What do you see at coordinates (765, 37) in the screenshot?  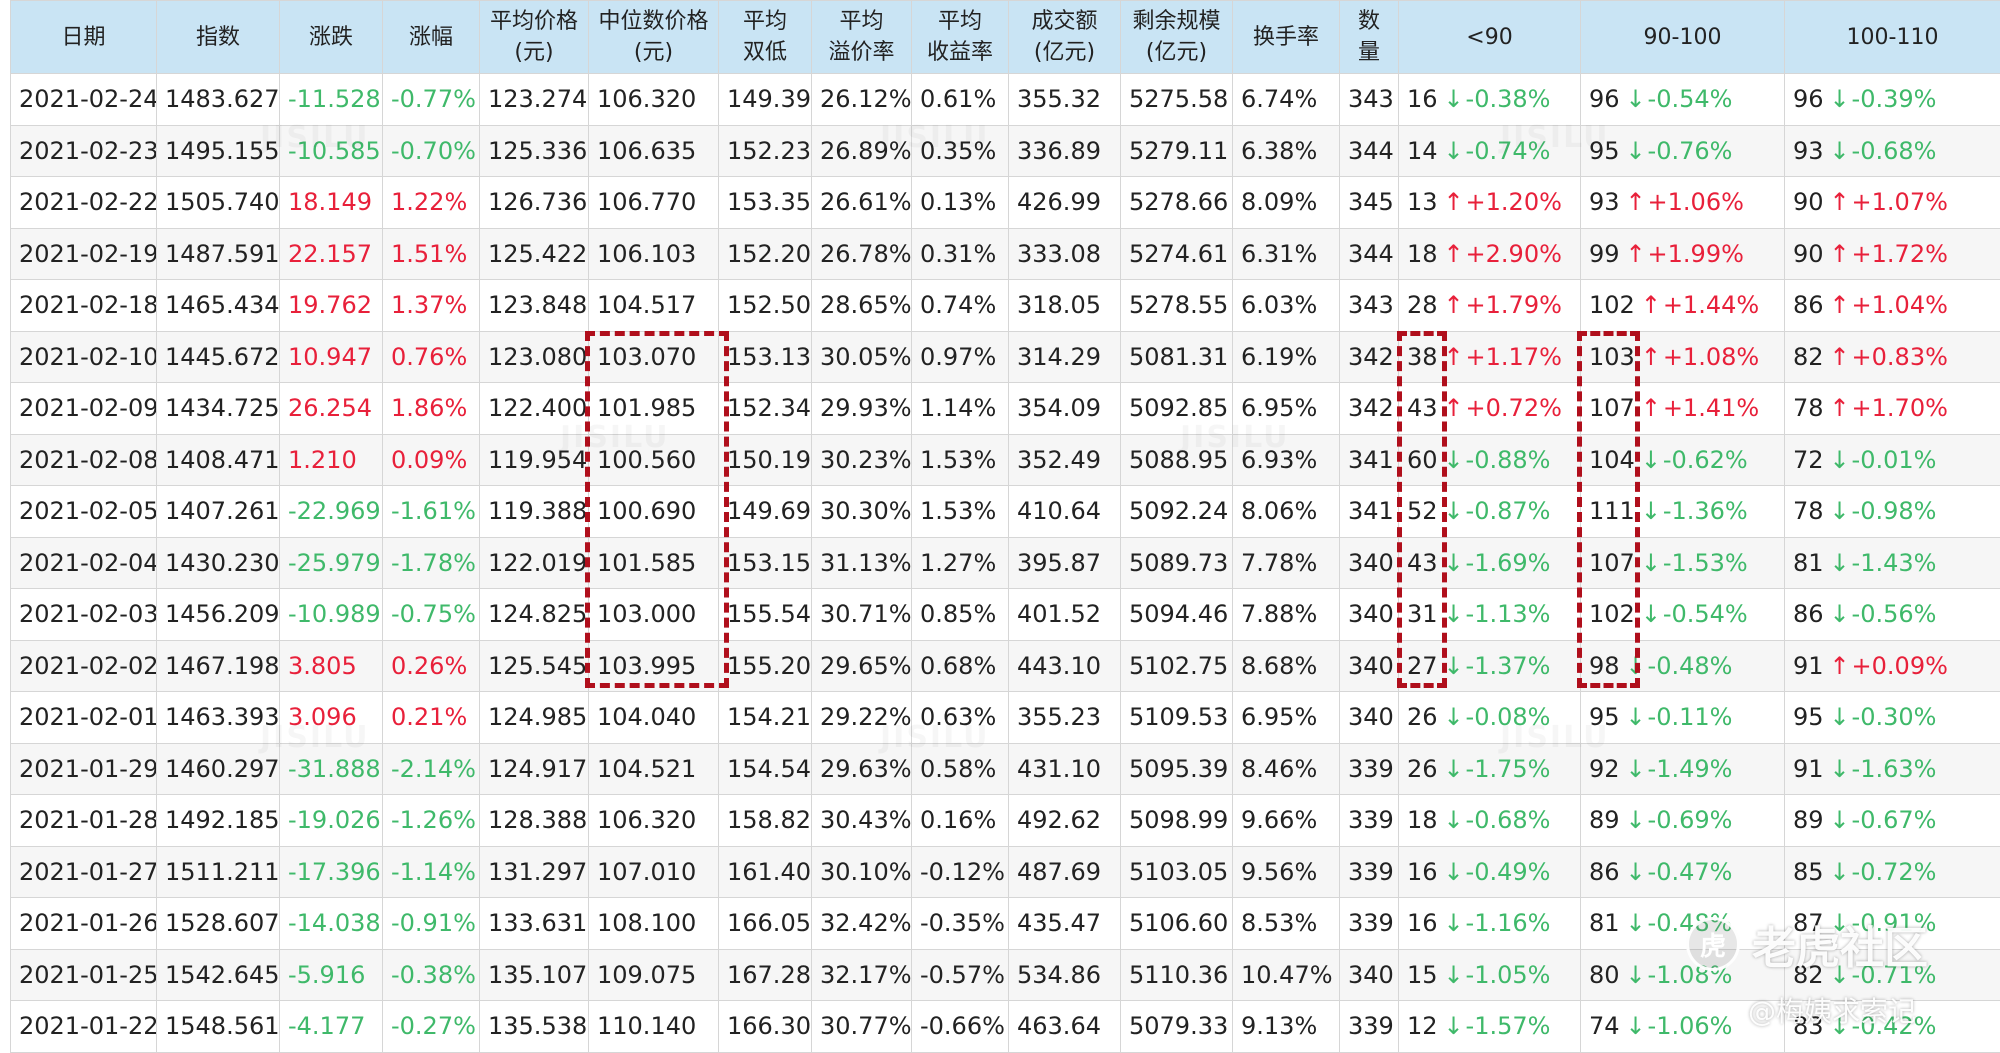 I see `column-header: 平均 双低` at bounding box center [765, 37].